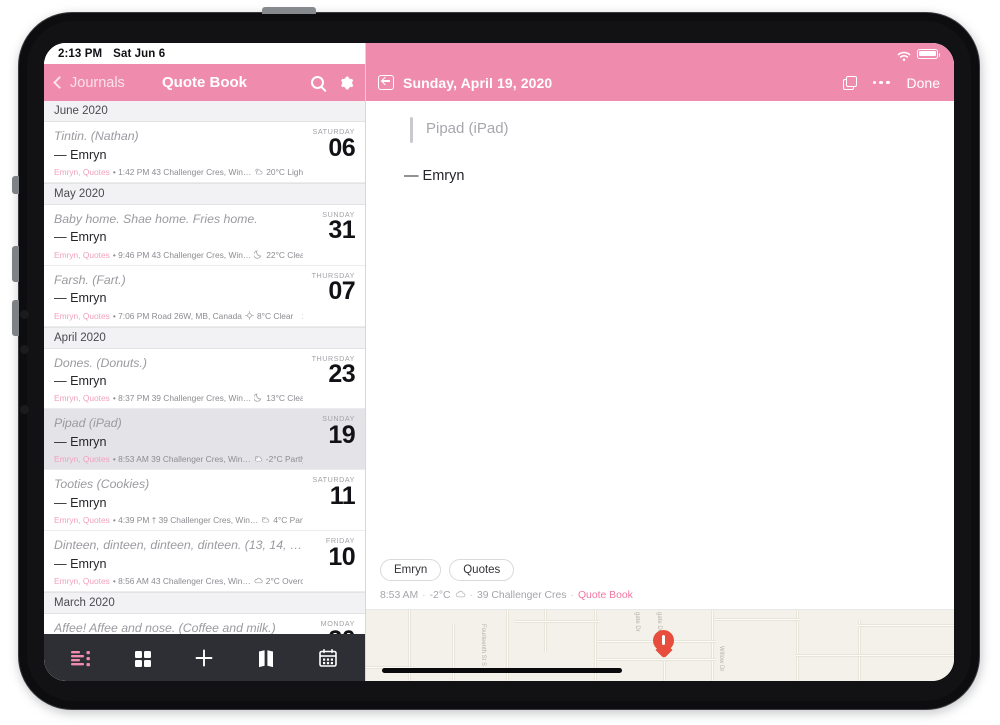  What do you see at coordinates (904, 55) in the screenshot?
I see `wifi-icon` at bounding box center [904, 55].